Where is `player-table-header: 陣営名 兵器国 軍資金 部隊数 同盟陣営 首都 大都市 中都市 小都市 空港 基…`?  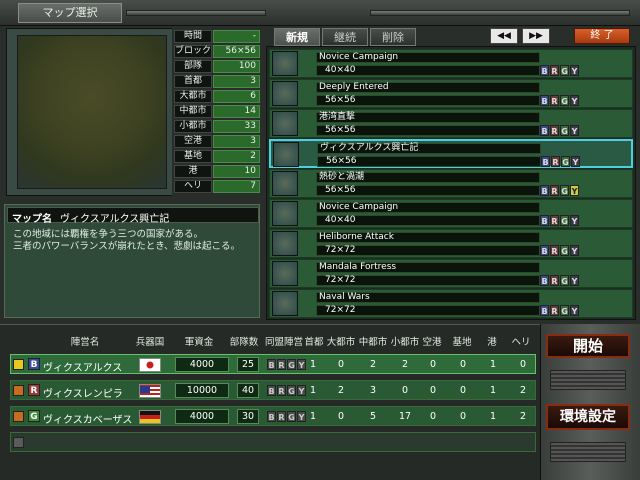 player-table-header: 陣営名 兵器国 軍資金 部隊数 同盟陣営 首都 大都市 中都市 小都市 空港 基… is located at coordinates (275, 341).